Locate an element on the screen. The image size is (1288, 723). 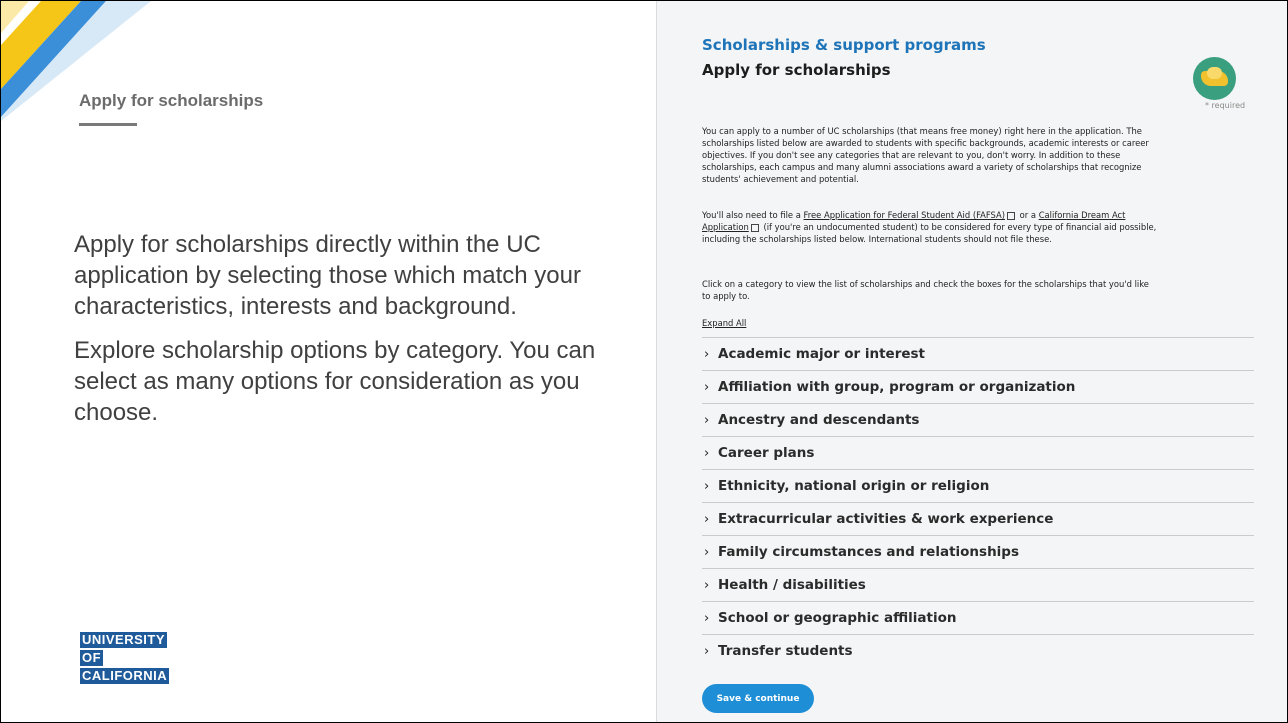
page-heading: Apply for scholarships is located at coordinates (796, 70).